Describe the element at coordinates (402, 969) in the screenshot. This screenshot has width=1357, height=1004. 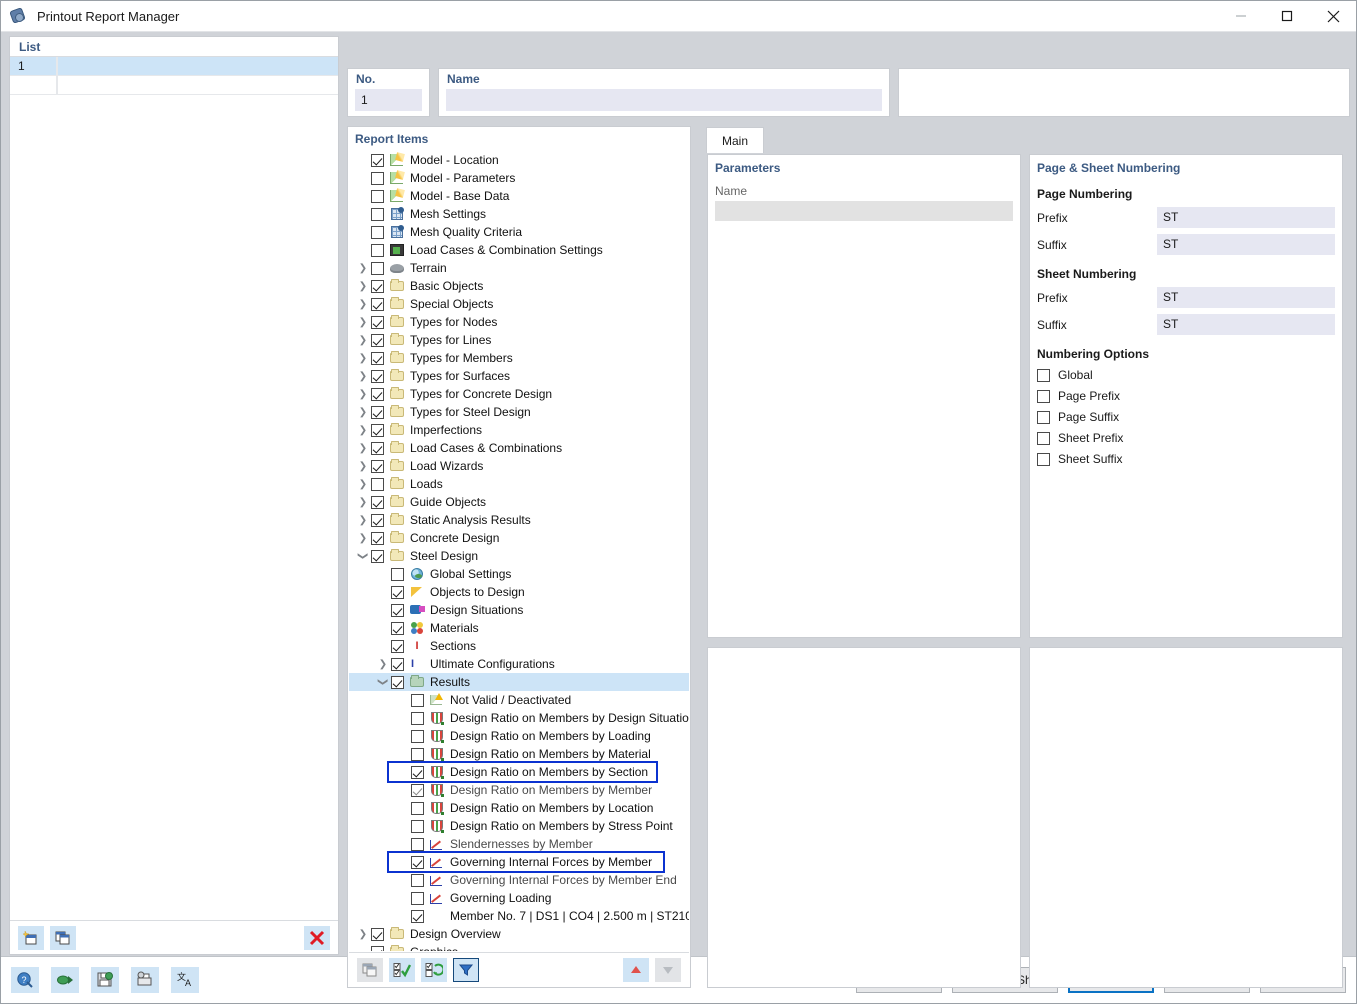
I see `check-all-icon` at that location.